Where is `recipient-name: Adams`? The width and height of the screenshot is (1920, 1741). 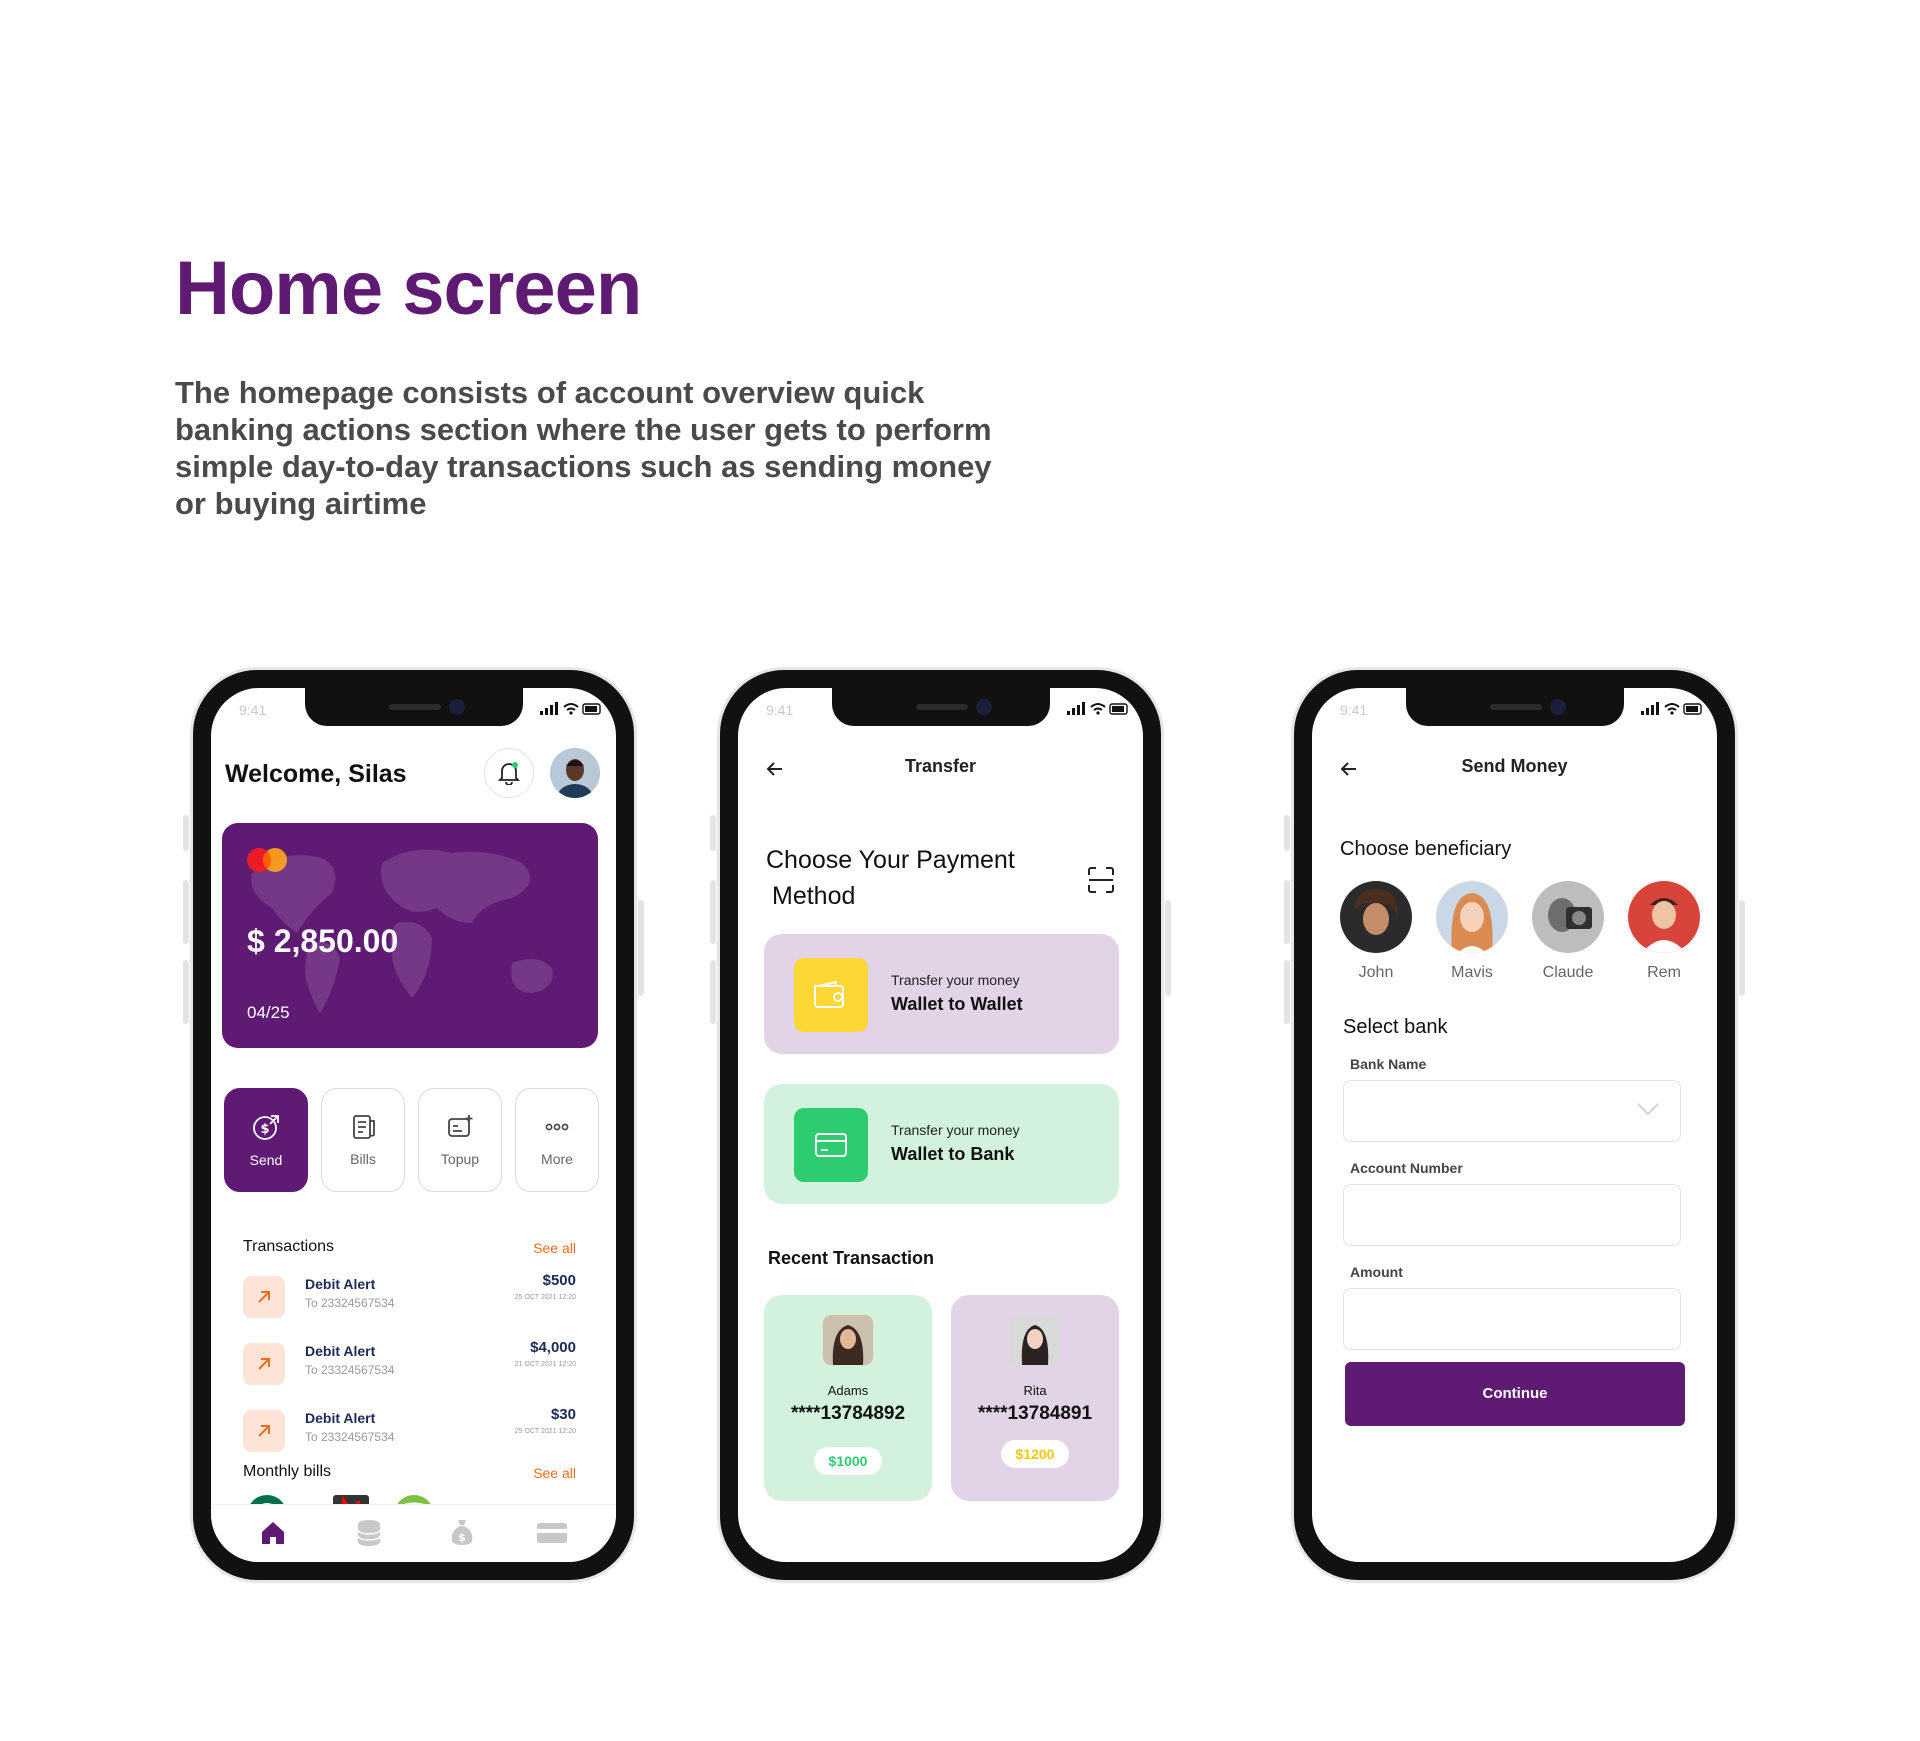 recipient-name: Adams is located at coordinates (848, 1390).